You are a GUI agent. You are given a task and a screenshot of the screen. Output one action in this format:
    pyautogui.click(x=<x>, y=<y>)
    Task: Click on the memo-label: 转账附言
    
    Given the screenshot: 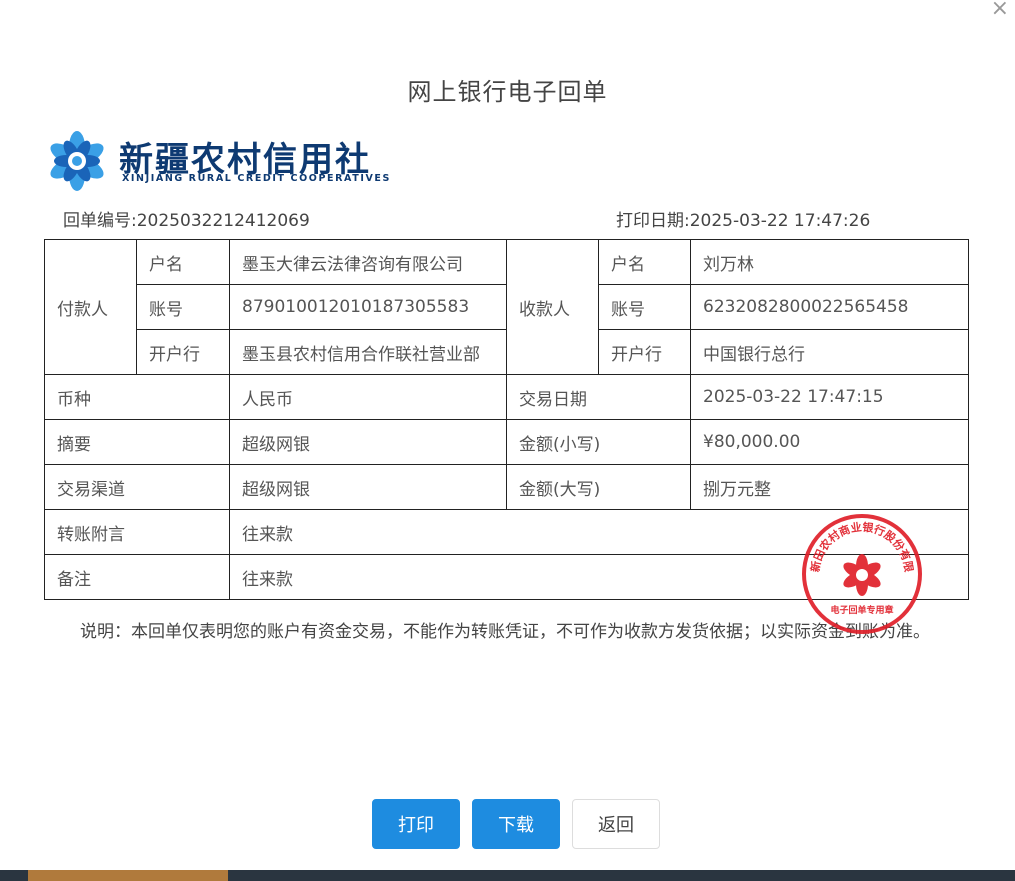 What is the action you would take?
    pyautogui.click(x=137, y=532)
    